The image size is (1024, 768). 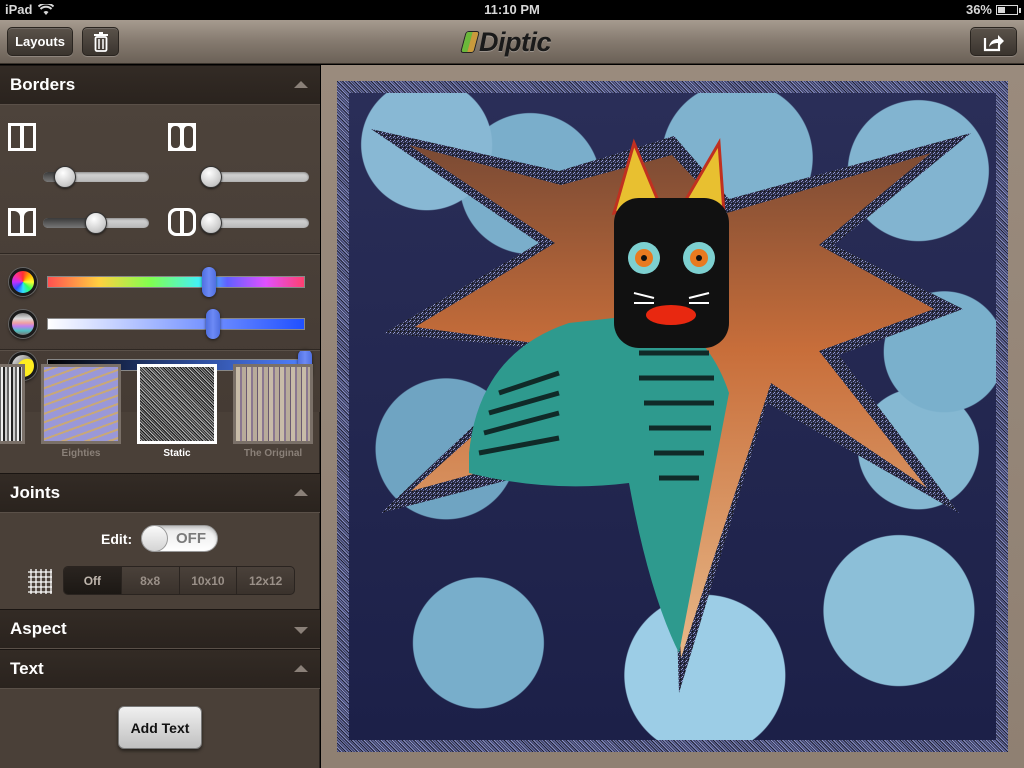 I want to click on layouts-button: Layouts, so click(x=40, y=41).